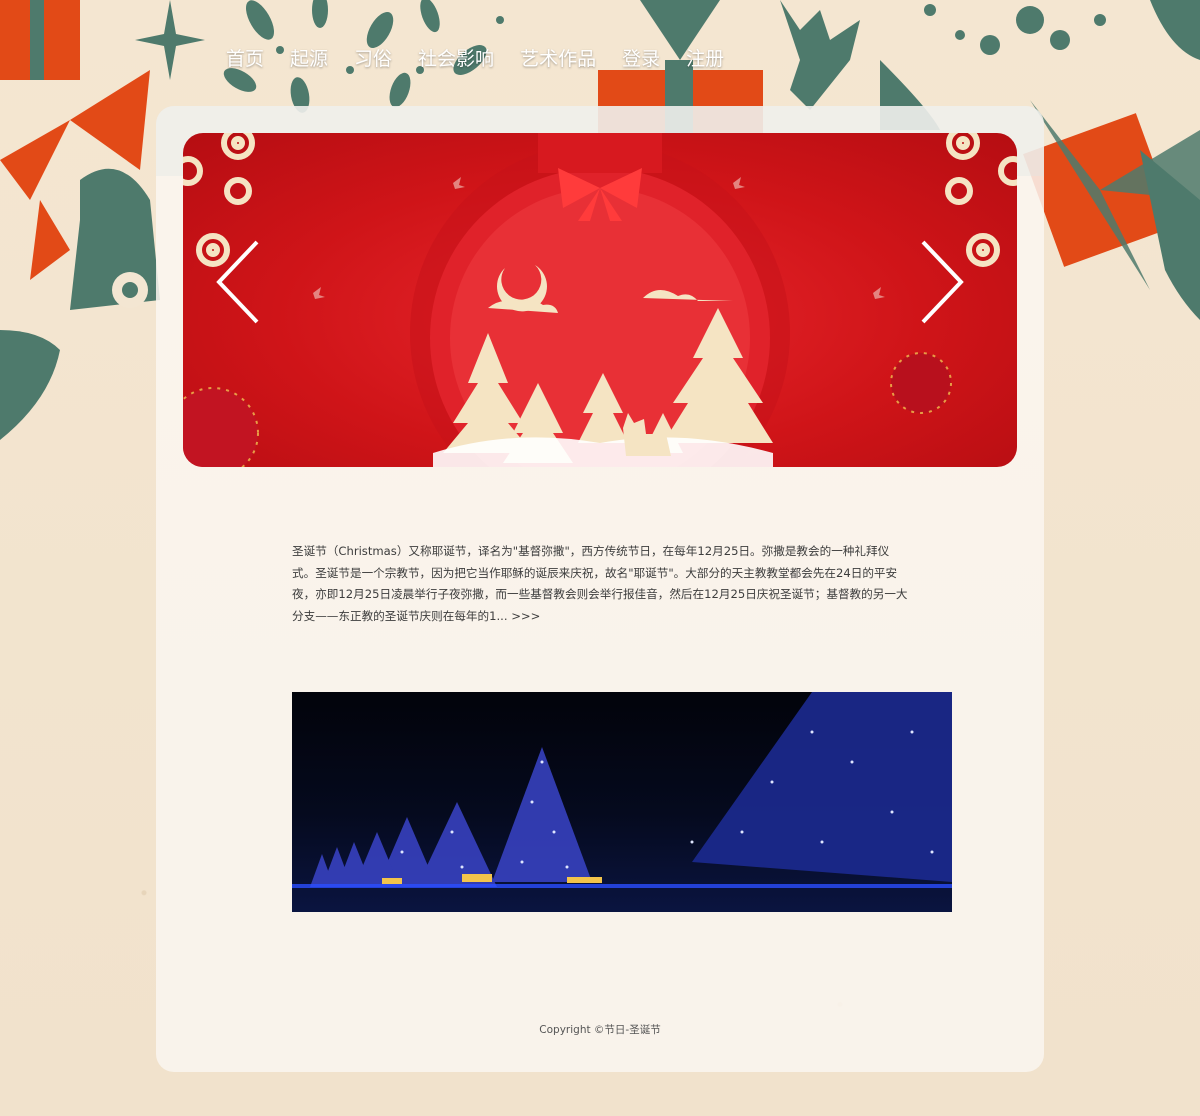  What do you see at coordinates (942, 282) in the screenshot?
I see `chevron-right-icon` at bounding box center [942, 282].